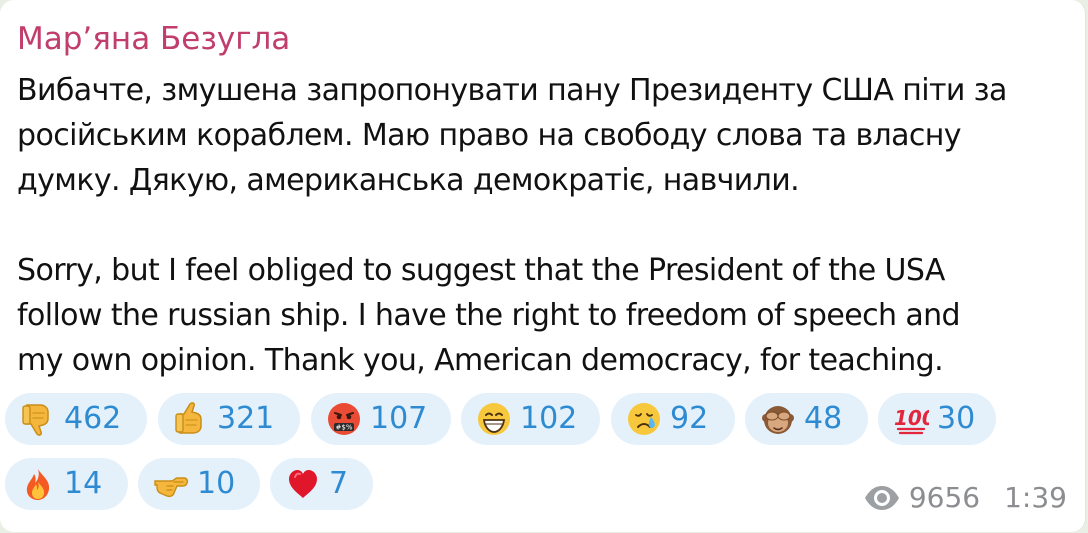  I want to click on reaction-hundred-points: 100 30, so click(937, 419).